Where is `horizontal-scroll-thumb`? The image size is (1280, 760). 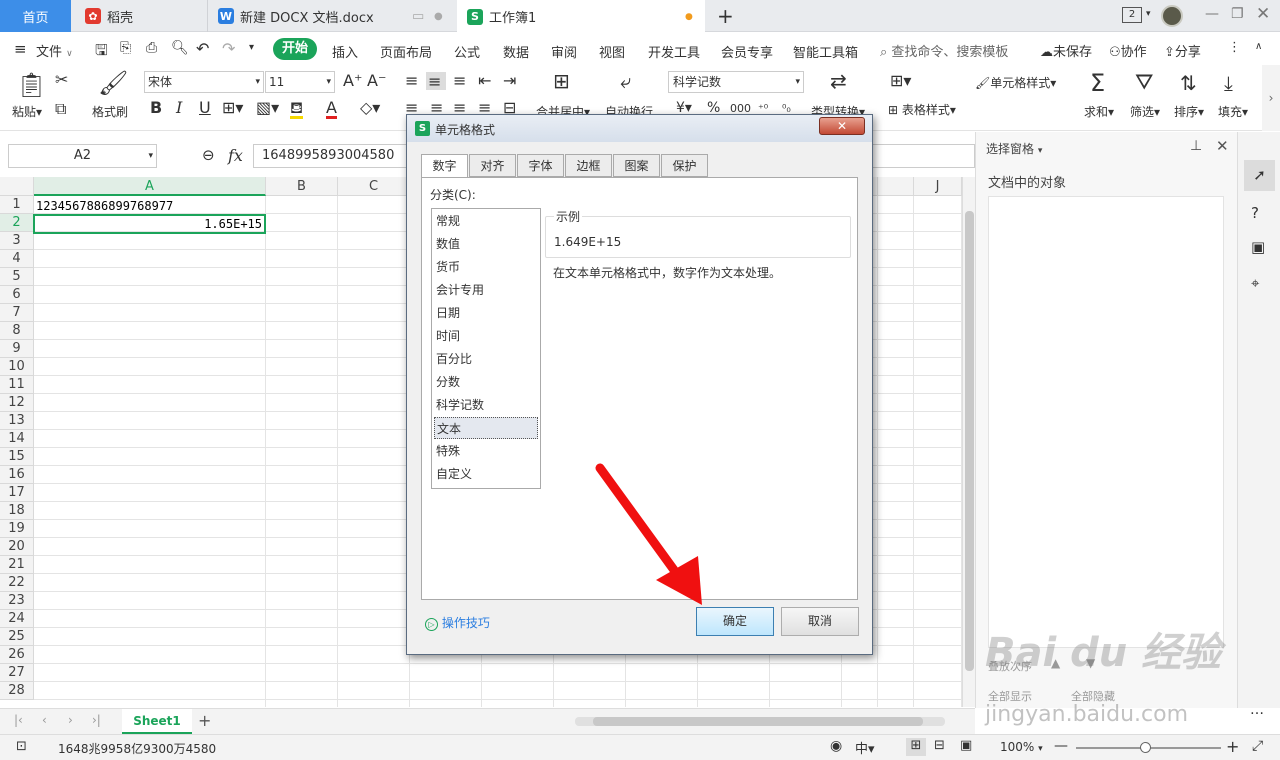 horizontal-scroll-thumb is located at coordinates (758, 721).